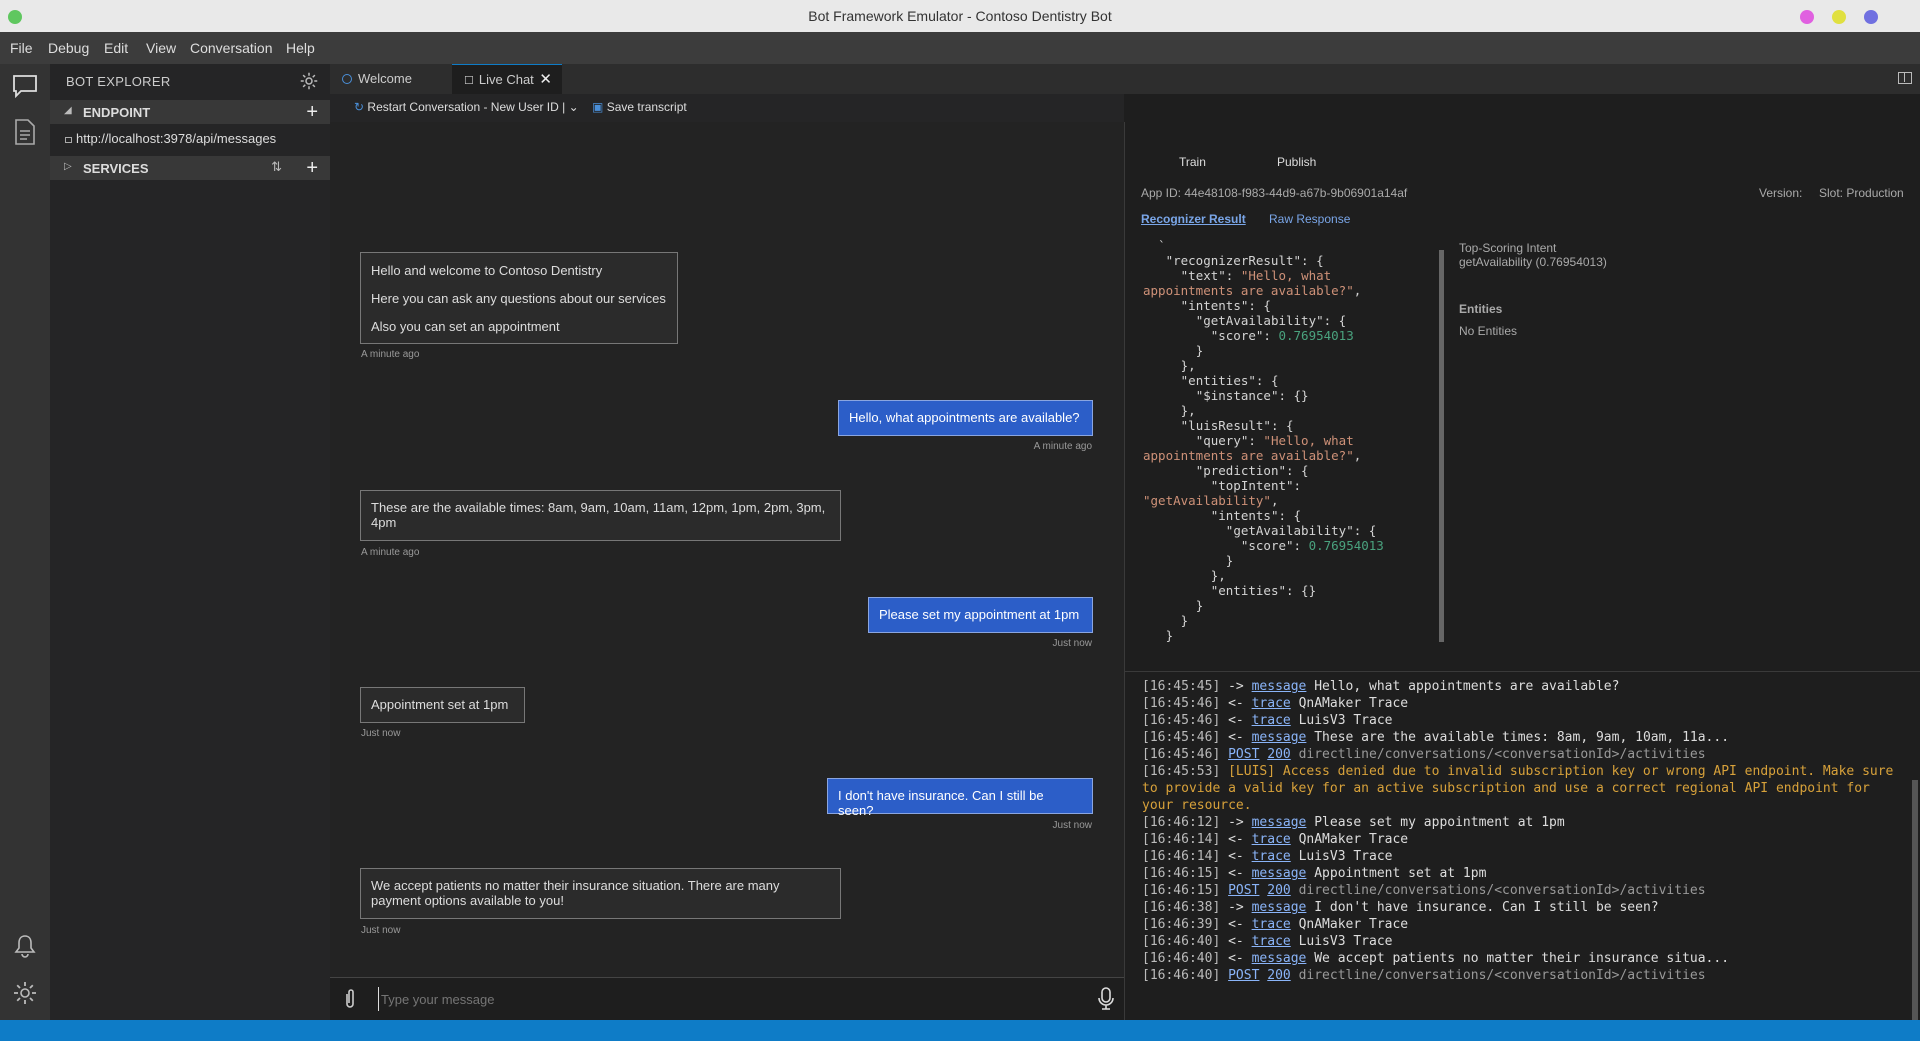  I want to click on explorer-settings-gear-icon, so click(309, 82).